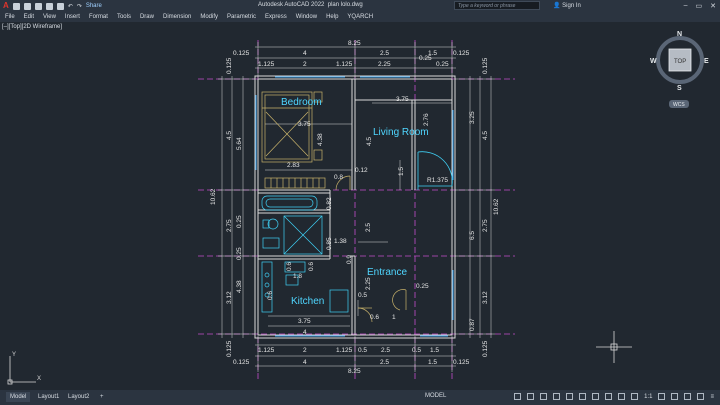 The width and height of the screenshot is (720, 405). What do you see at coordinates (518, 396) in the screenshot?
I see `grid-icon` at bounding box center [518, 396].